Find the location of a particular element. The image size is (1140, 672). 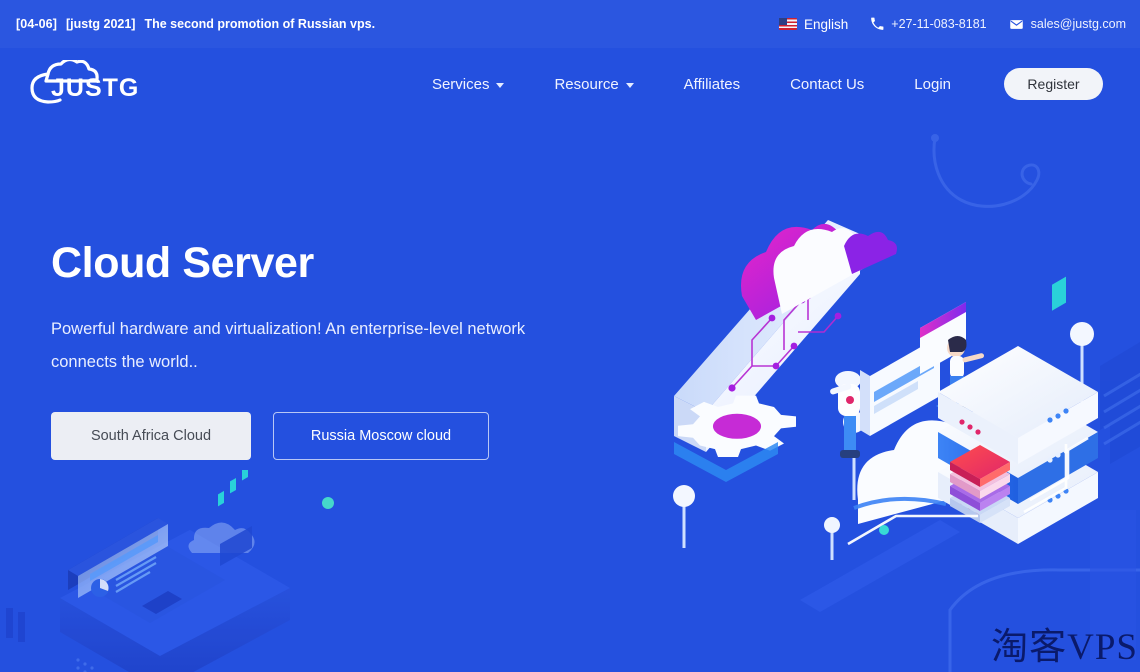

russia-moscow-cloud-button: Russia Moscow cloud is located at coordinates (381, 436).